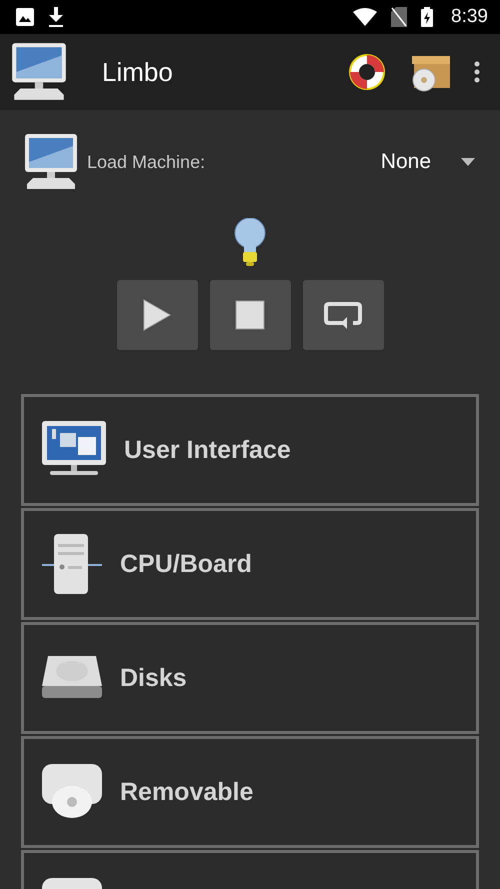 The width and height of the screenshot is (500, 889). Describe the element at coordinates (72, 792) in the screenshot. I see `optical-drive-icon` at that location.